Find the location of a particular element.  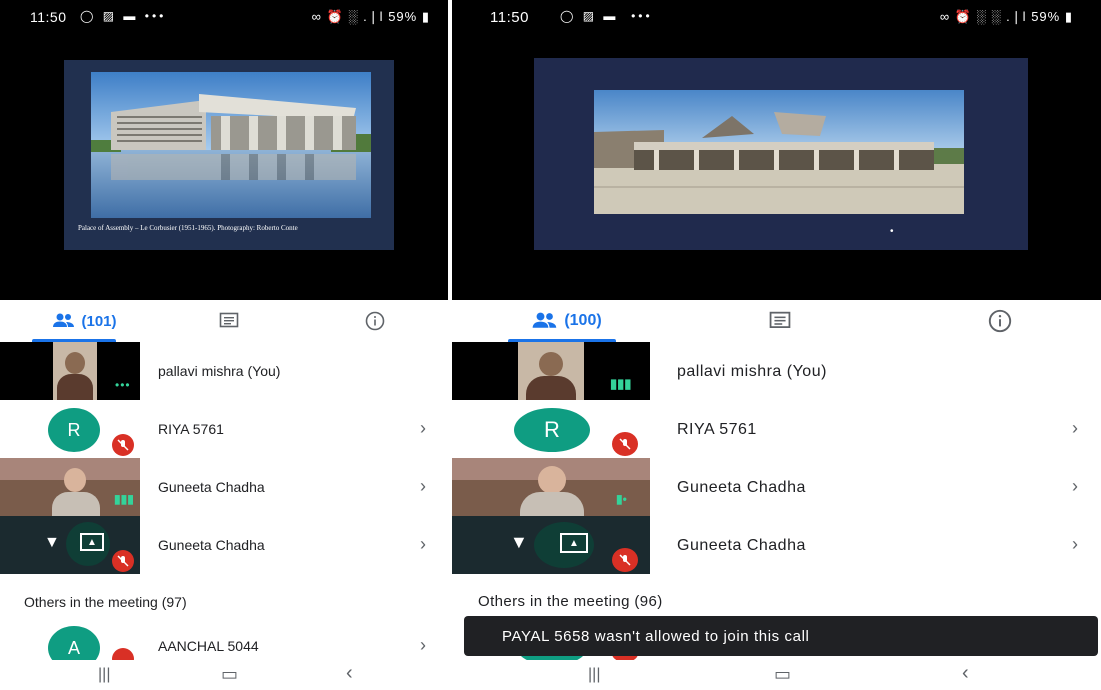

participant-row: A AANCHAL 5044 › is located at coordinates (224, 644).